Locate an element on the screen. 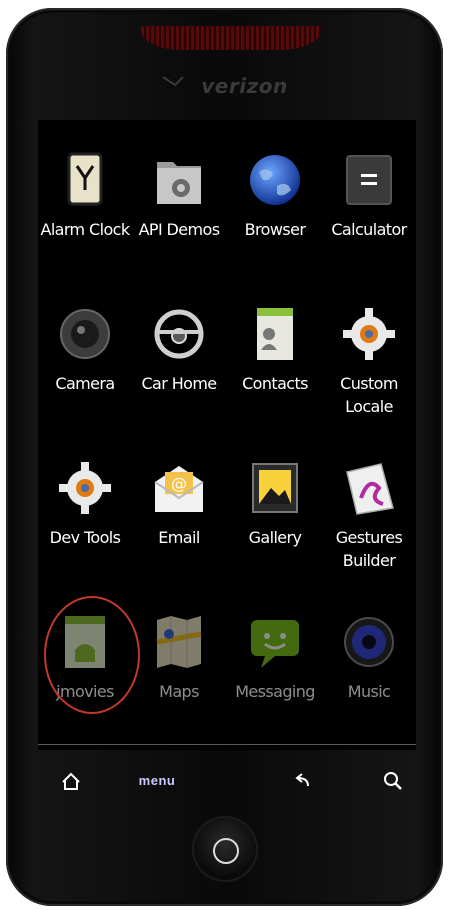 The width and height of the screenshot is (449, 910). menu-softkey: menu is located at coordinates (157, 781).